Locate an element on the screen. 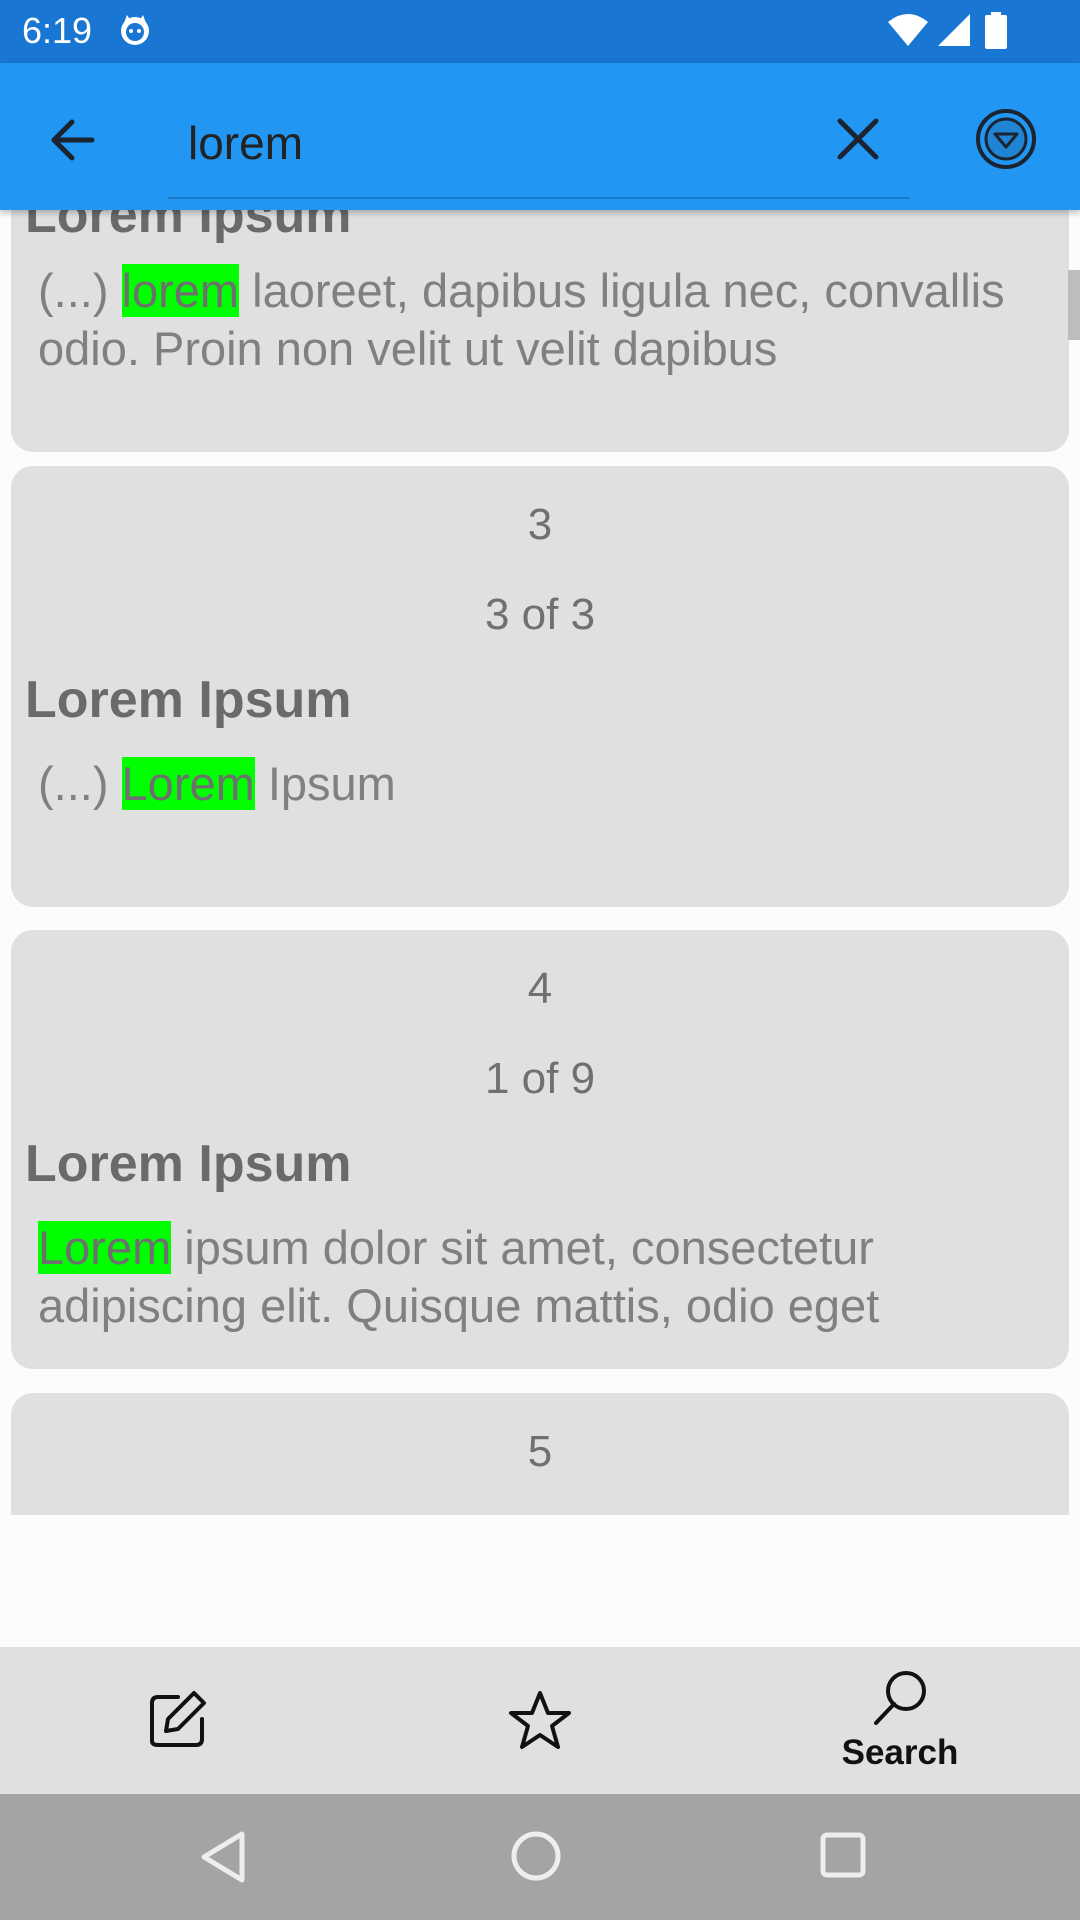 The image size is (1080, 1920). status-bar: 6:19 is located at coordinates (540, 31).